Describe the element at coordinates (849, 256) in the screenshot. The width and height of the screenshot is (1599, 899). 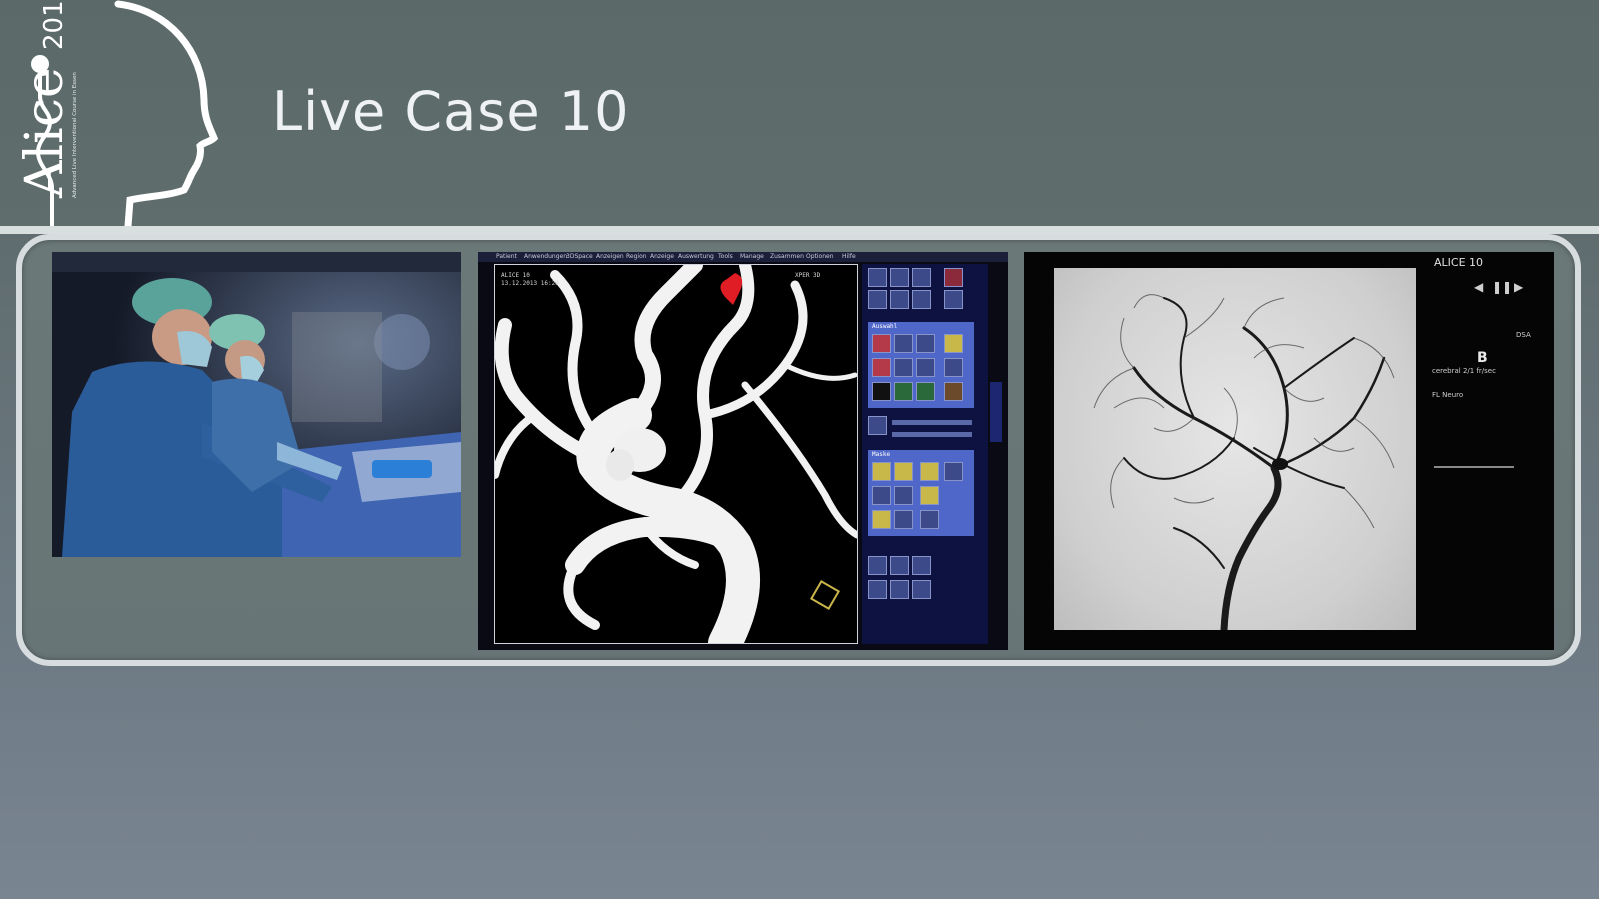
I see `menu-item: Hilfe` at that location.